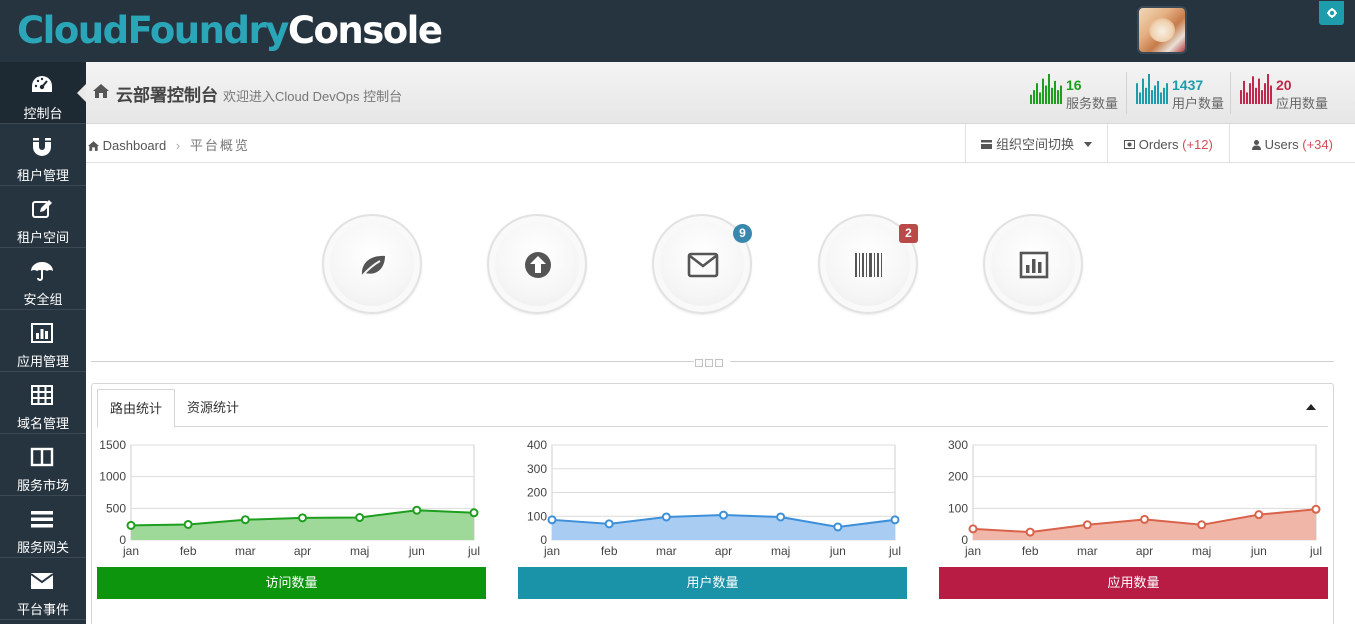 Image resolution: width=1355 pixels, height=624 pixels. Describe the element at coordinates (1128, 496) in the screenshot. I see `chart-apps: 0 100 200 300 jan feb mar apr maj jun jul` at that location.